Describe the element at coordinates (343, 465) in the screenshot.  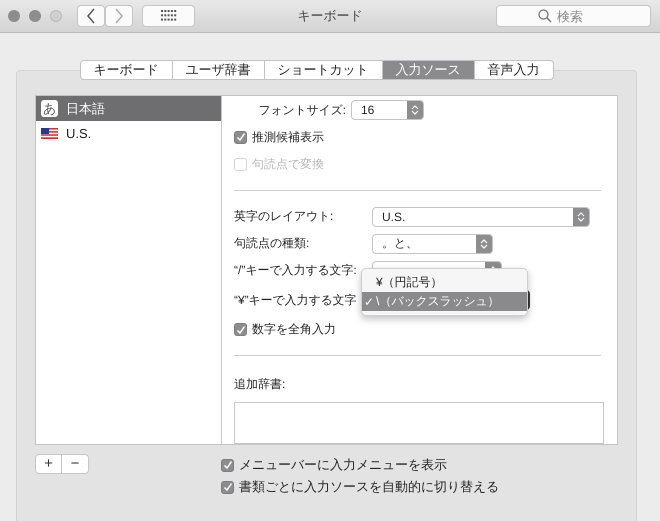
I see `checkbox-label: メニューバーに入力メニューを表示` at that location.